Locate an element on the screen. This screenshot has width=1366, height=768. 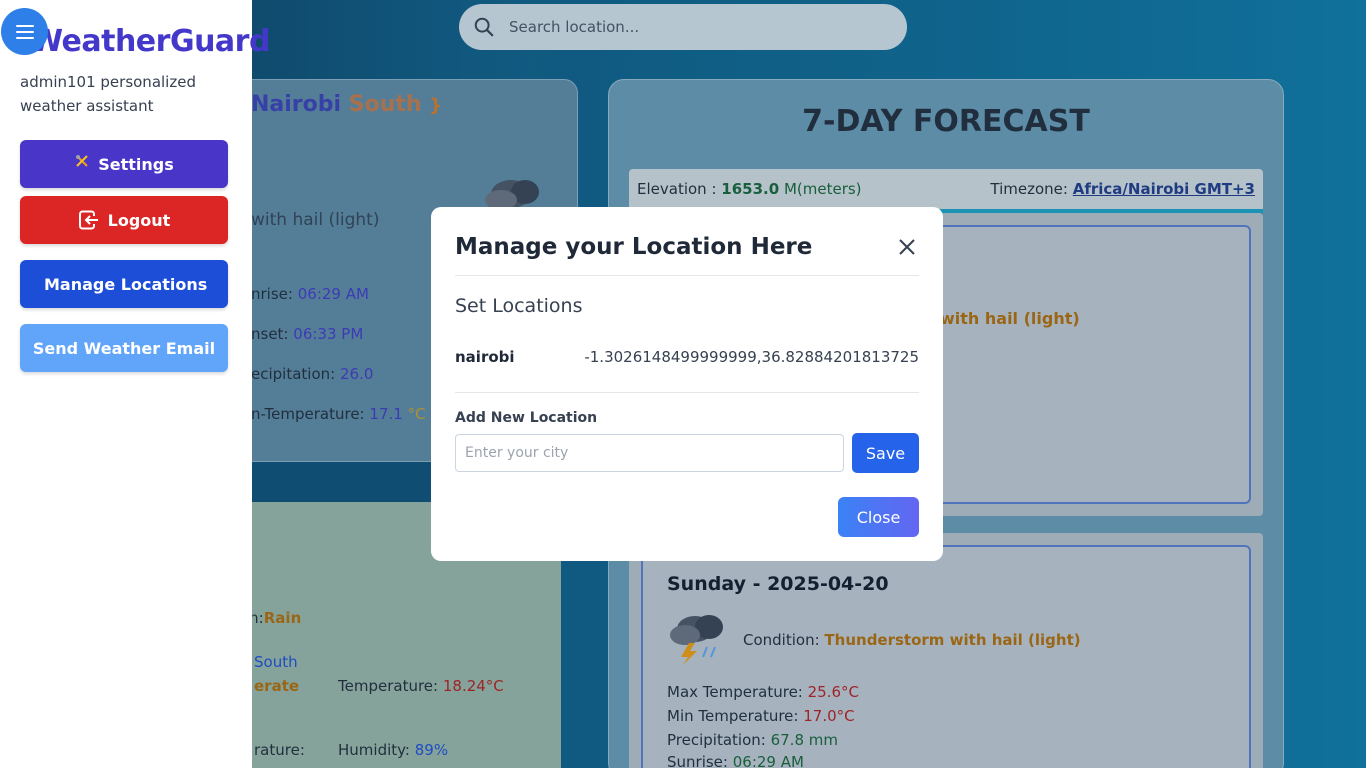
close-button: Close is located at coordinates (878, 517).